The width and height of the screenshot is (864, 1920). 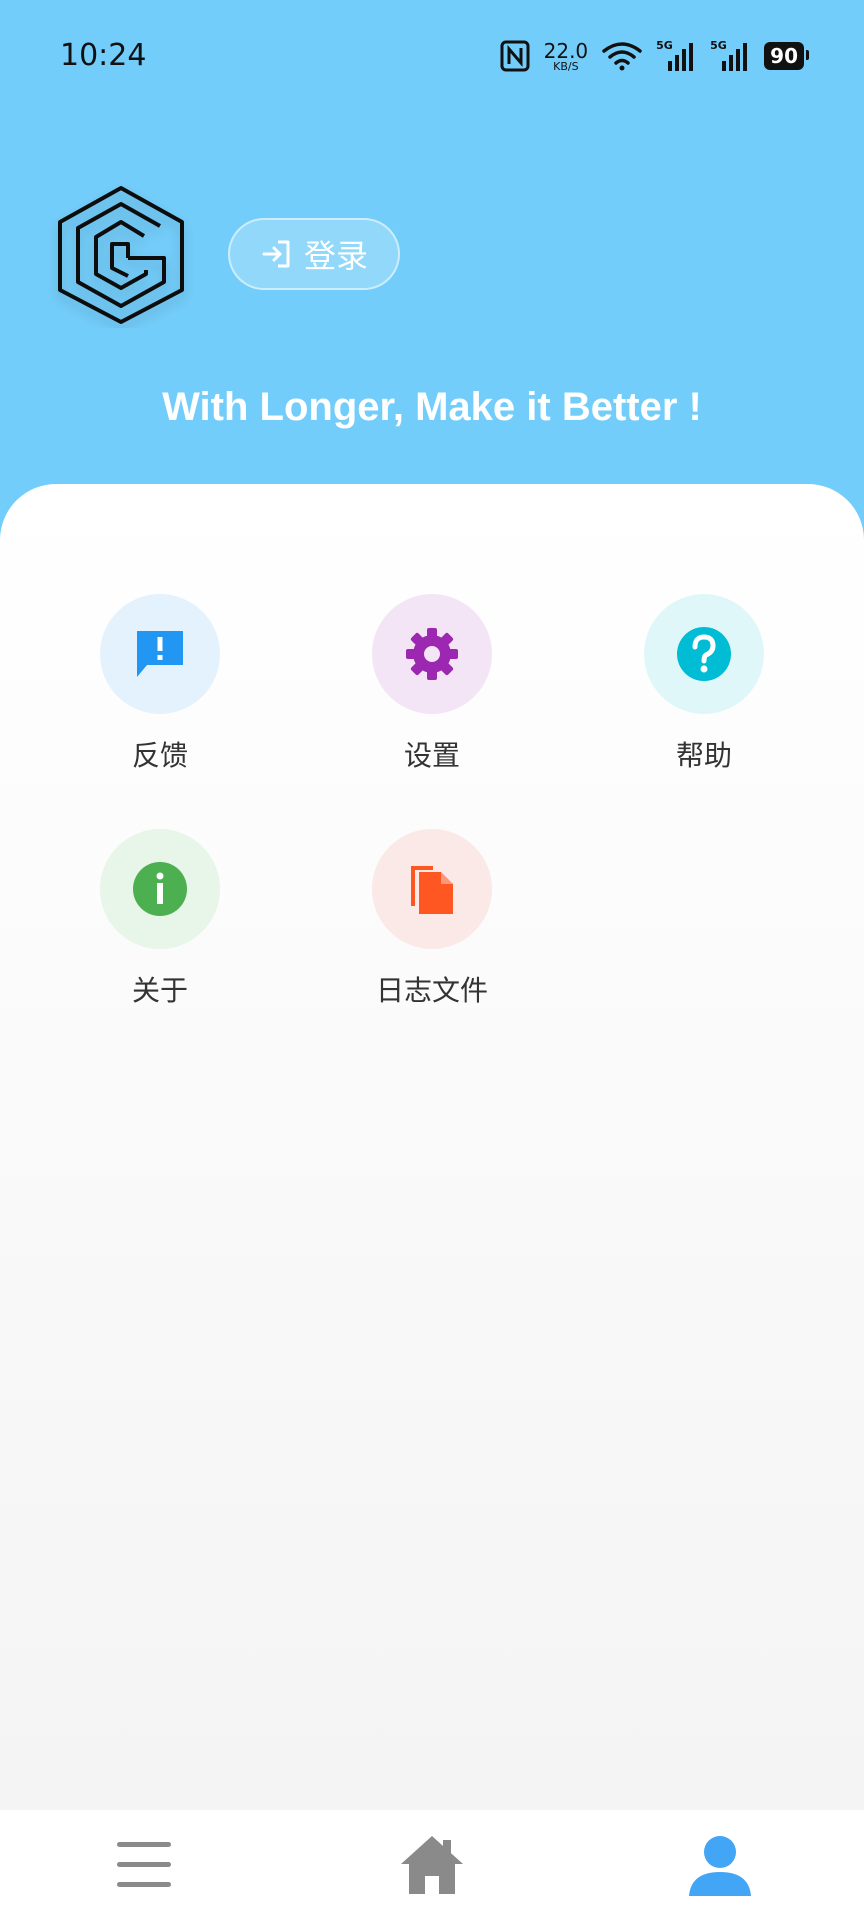 I want to click on feedback-circle, so click(x=160, y=654).